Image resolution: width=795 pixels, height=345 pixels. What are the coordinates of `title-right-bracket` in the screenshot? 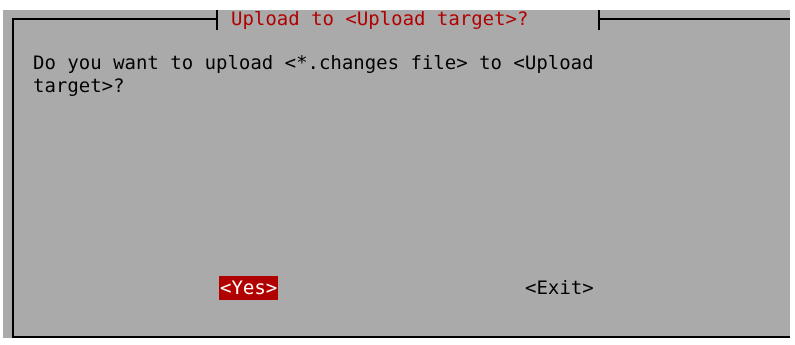 It's located at (599, 20).